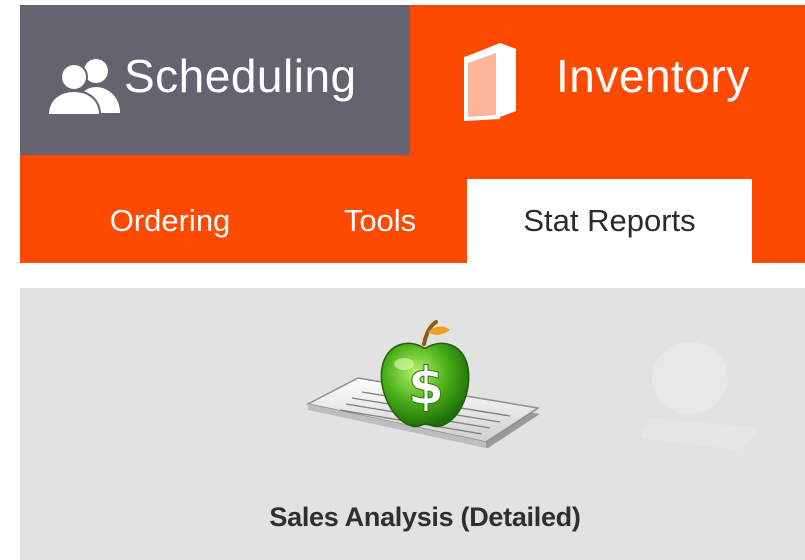 This screenshot has width=805, height=560. I want to click on subtab-ordering: Ordering, so click(170, 221).